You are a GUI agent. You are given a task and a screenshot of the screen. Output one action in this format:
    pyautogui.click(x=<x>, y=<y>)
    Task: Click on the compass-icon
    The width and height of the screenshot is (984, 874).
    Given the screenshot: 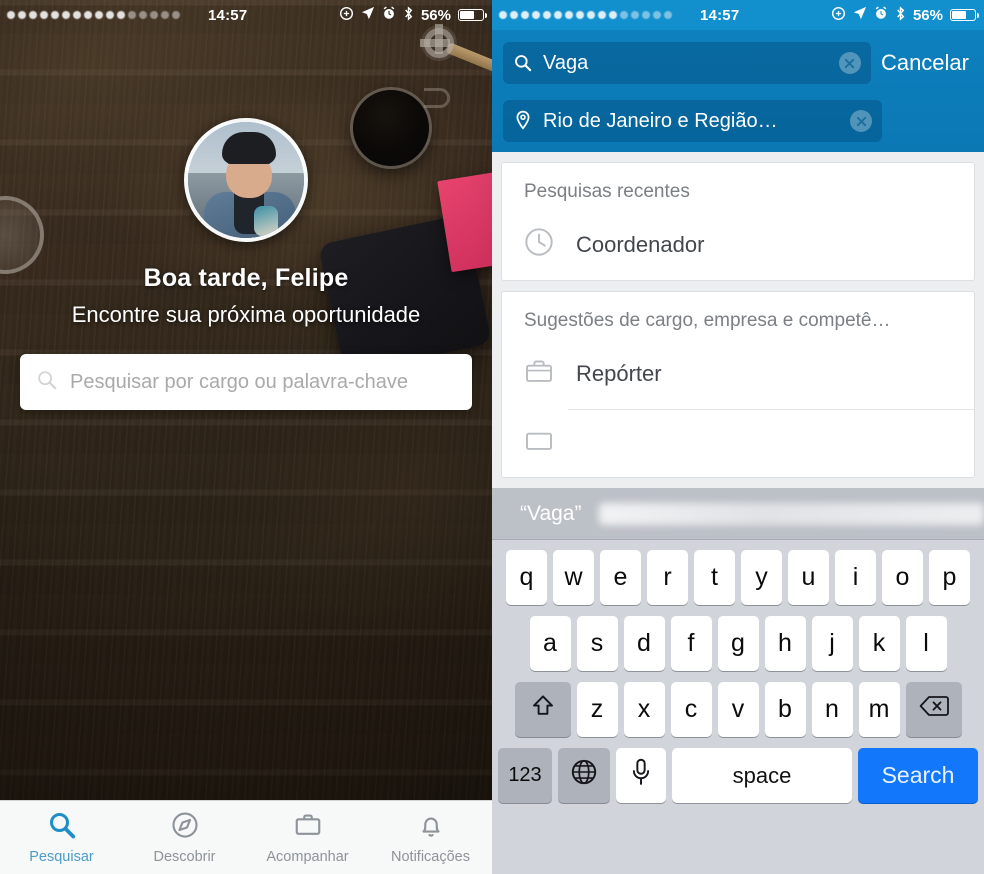 What is the action you would take?
    pyautogui.click(x=185, y=827)
    